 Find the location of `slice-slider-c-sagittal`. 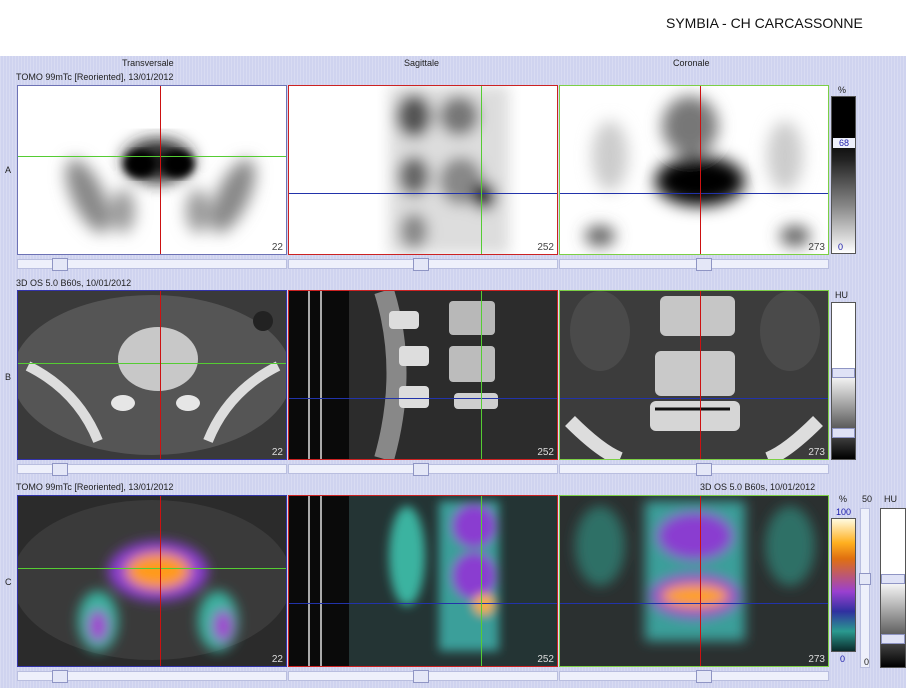

slice-slider-c-sagittal is located at coordinates (423, 676).